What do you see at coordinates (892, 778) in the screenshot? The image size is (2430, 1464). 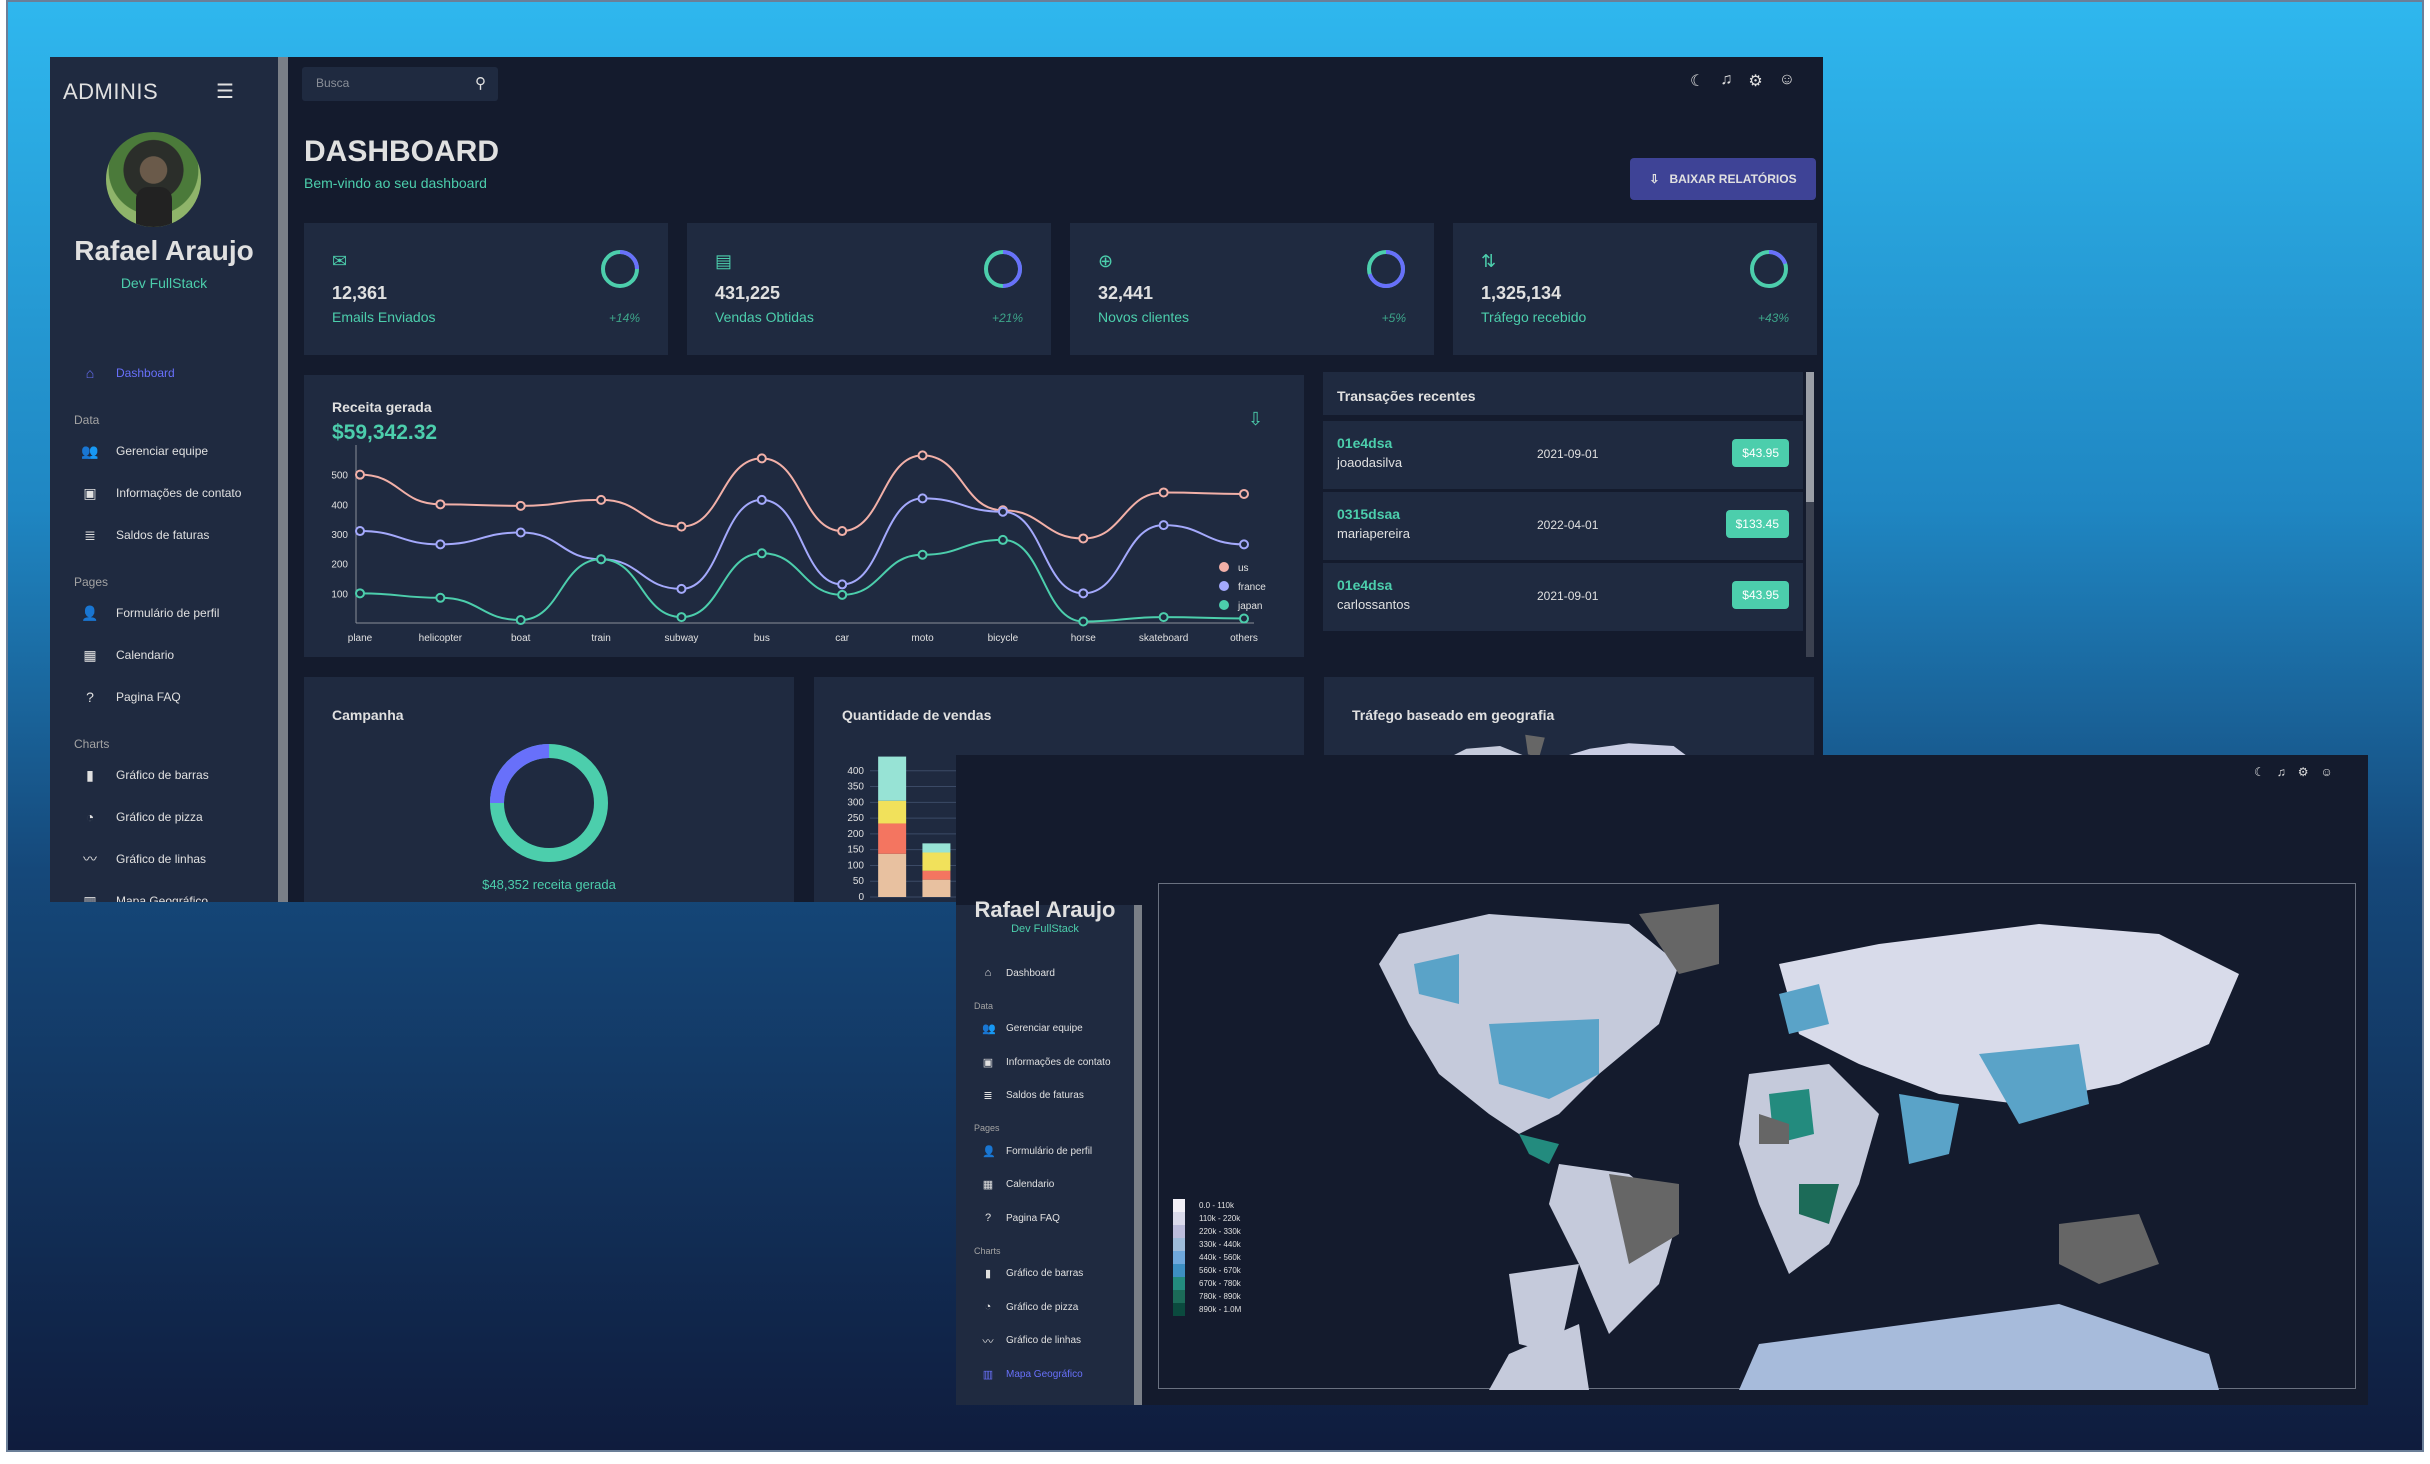 I see `bar-segment-donut` at bounding box center [892, 778].